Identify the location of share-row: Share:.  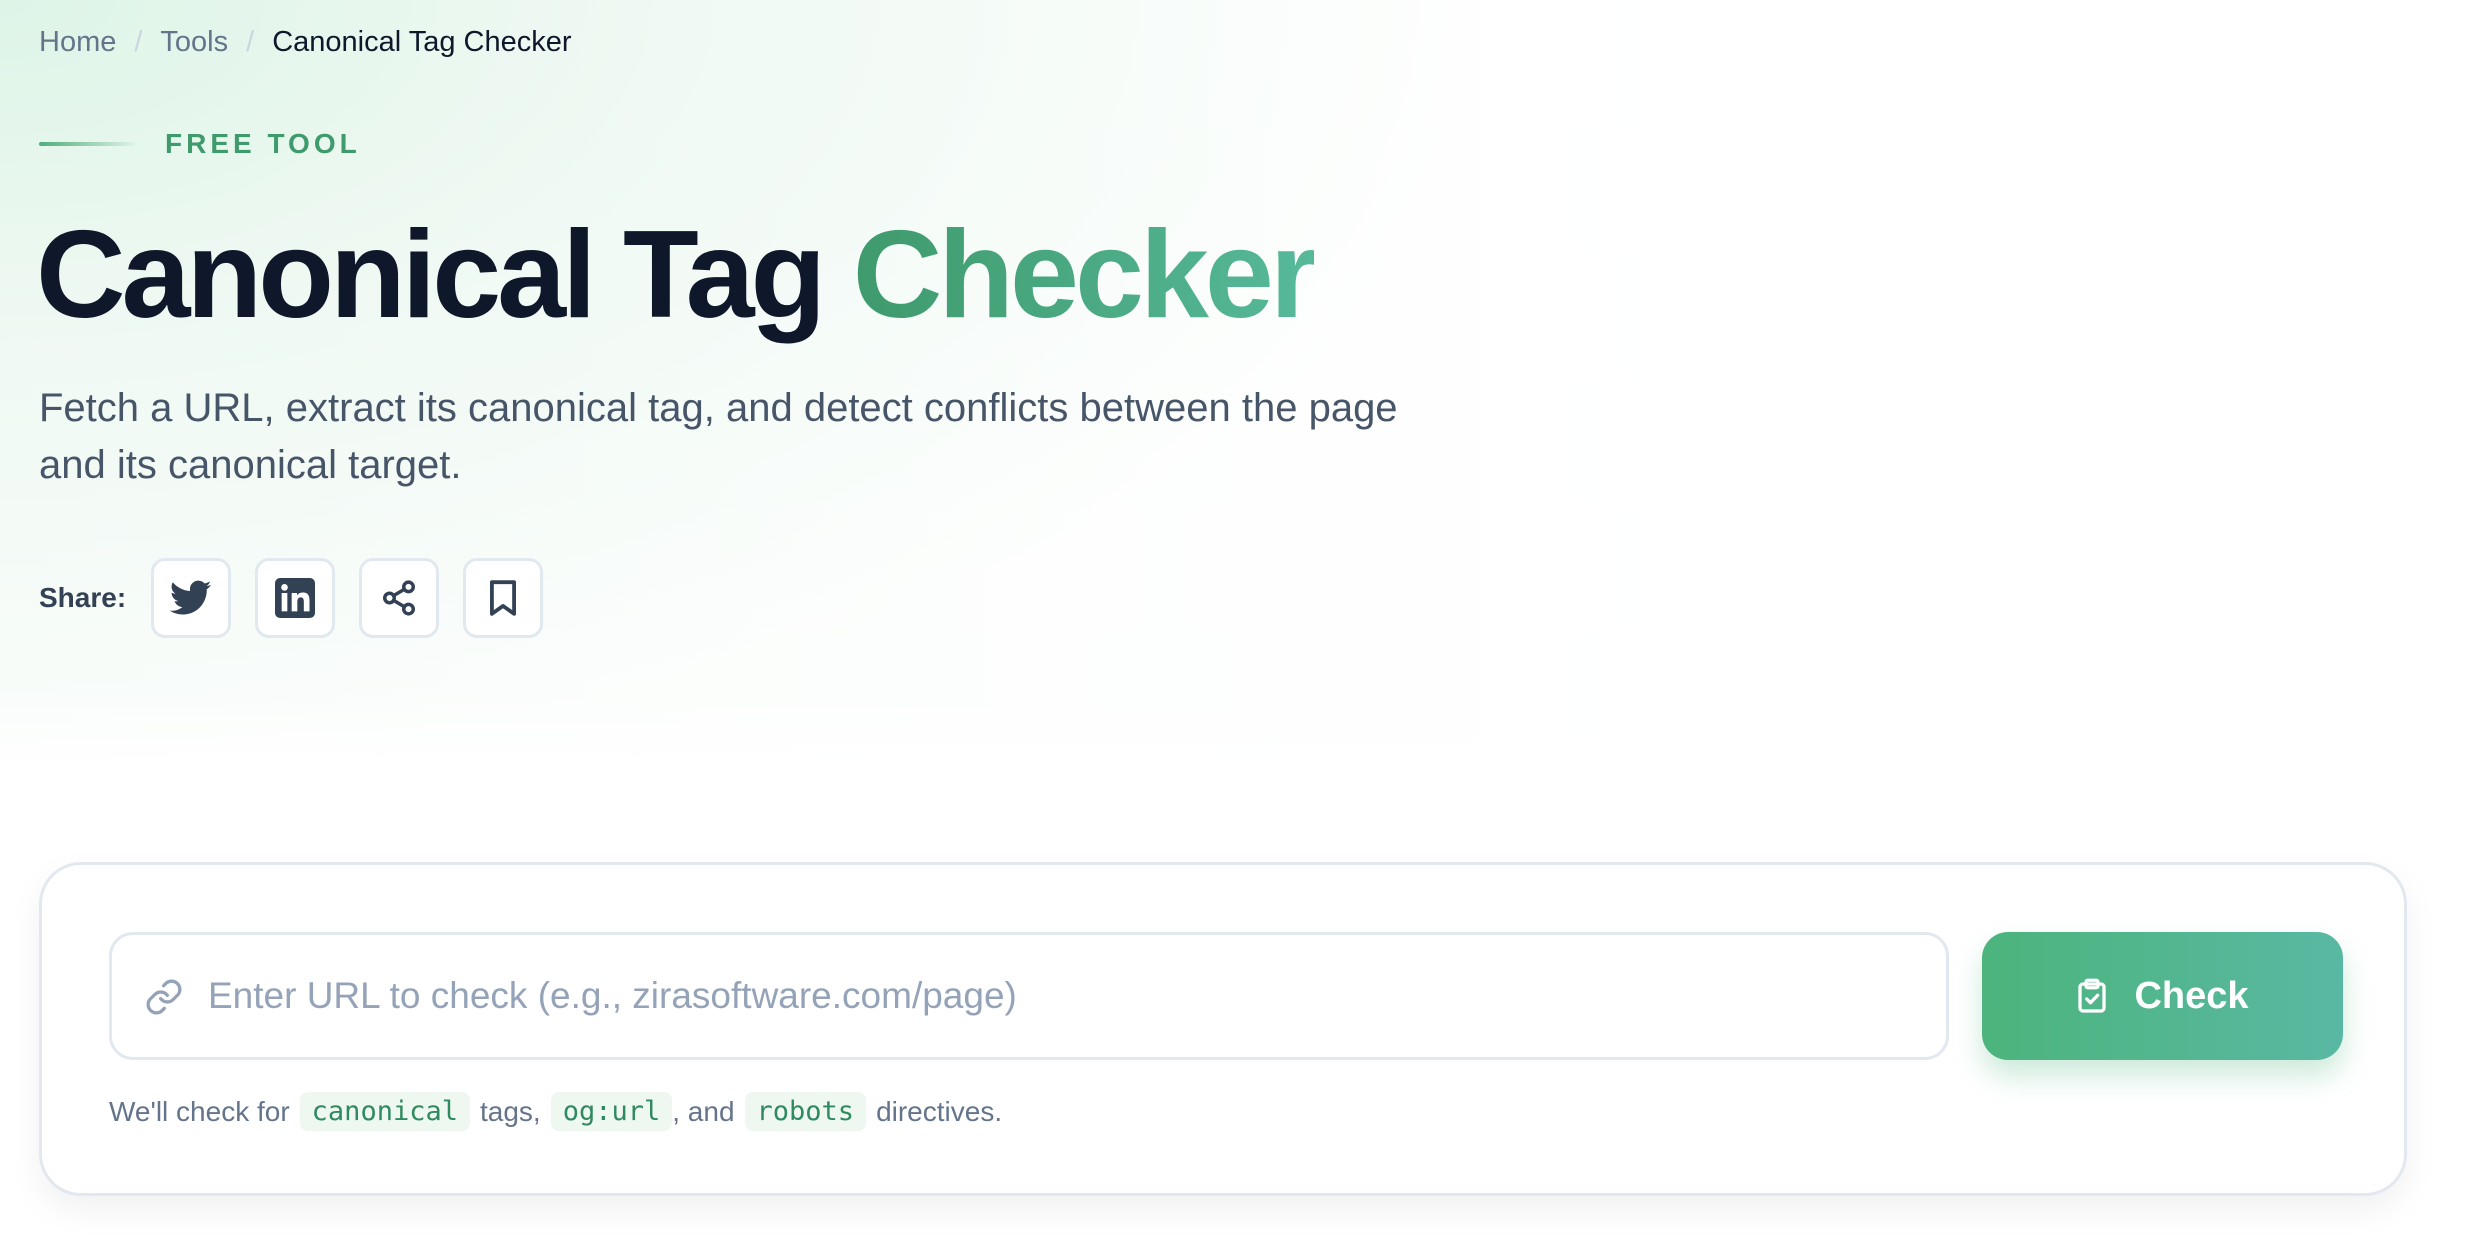
(303, 598).